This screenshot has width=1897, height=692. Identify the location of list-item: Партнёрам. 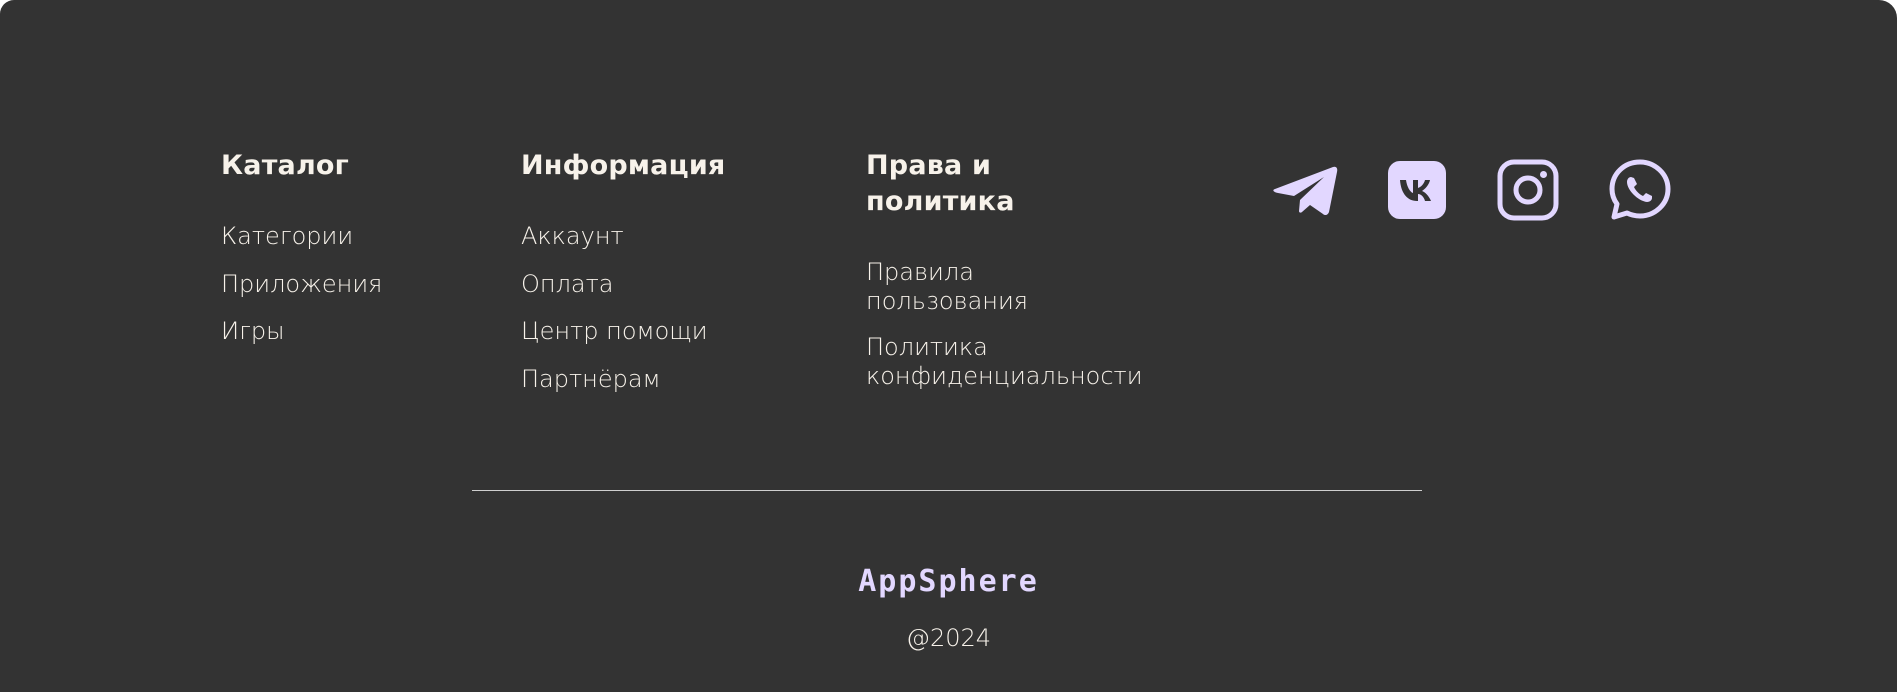
(614, 389).